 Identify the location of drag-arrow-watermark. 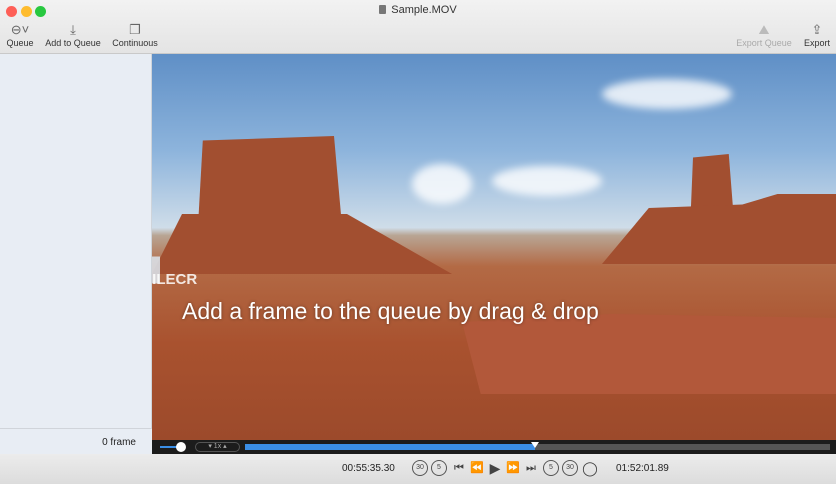
(156, 270).